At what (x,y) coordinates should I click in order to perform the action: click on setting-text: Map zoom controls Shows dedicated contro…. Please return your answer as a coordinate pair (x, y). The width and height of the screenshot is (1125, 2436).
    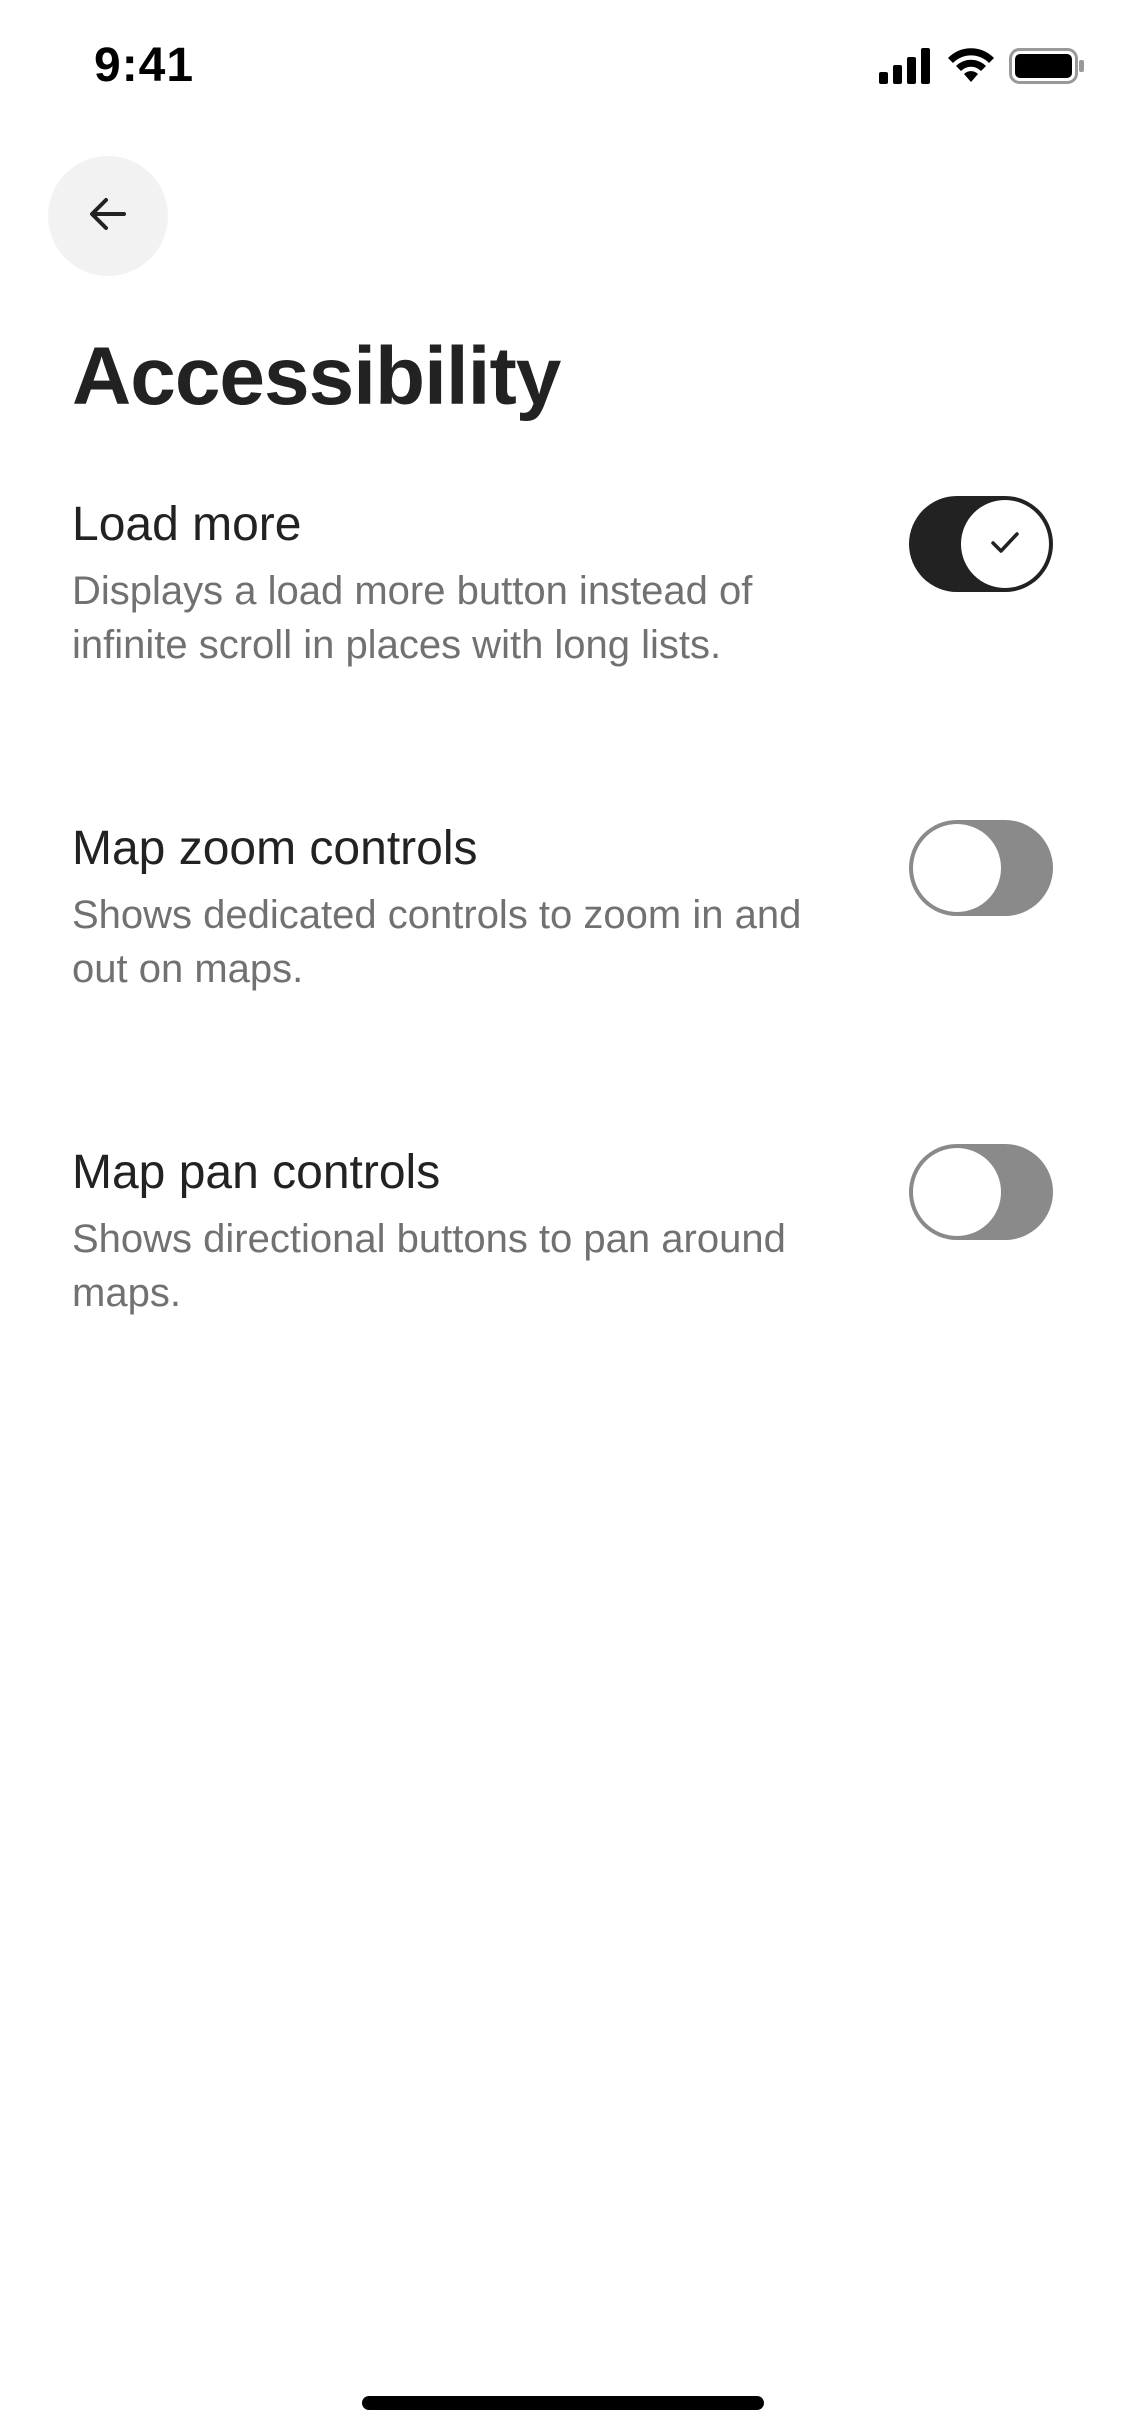
    Looking at the image, I should click on (457, 908).